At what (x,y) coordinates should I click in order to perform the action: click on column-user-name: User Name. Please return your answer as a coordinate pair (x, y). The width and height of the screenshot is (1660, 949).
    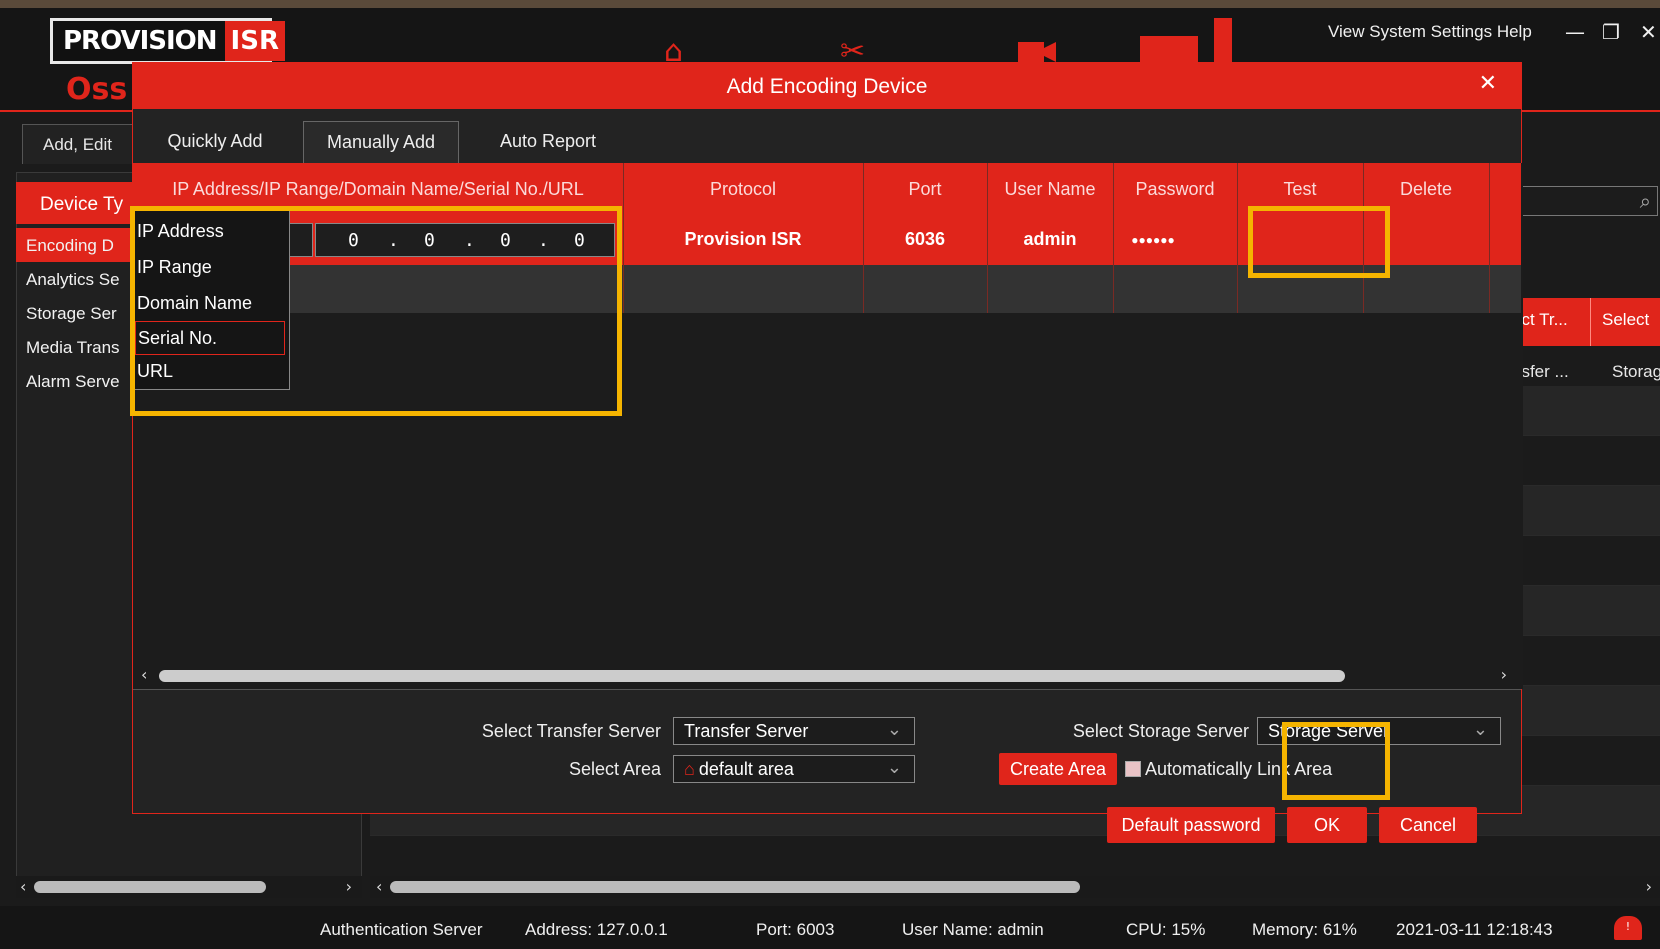
    Looking at the image, I should click on (1050, 189).